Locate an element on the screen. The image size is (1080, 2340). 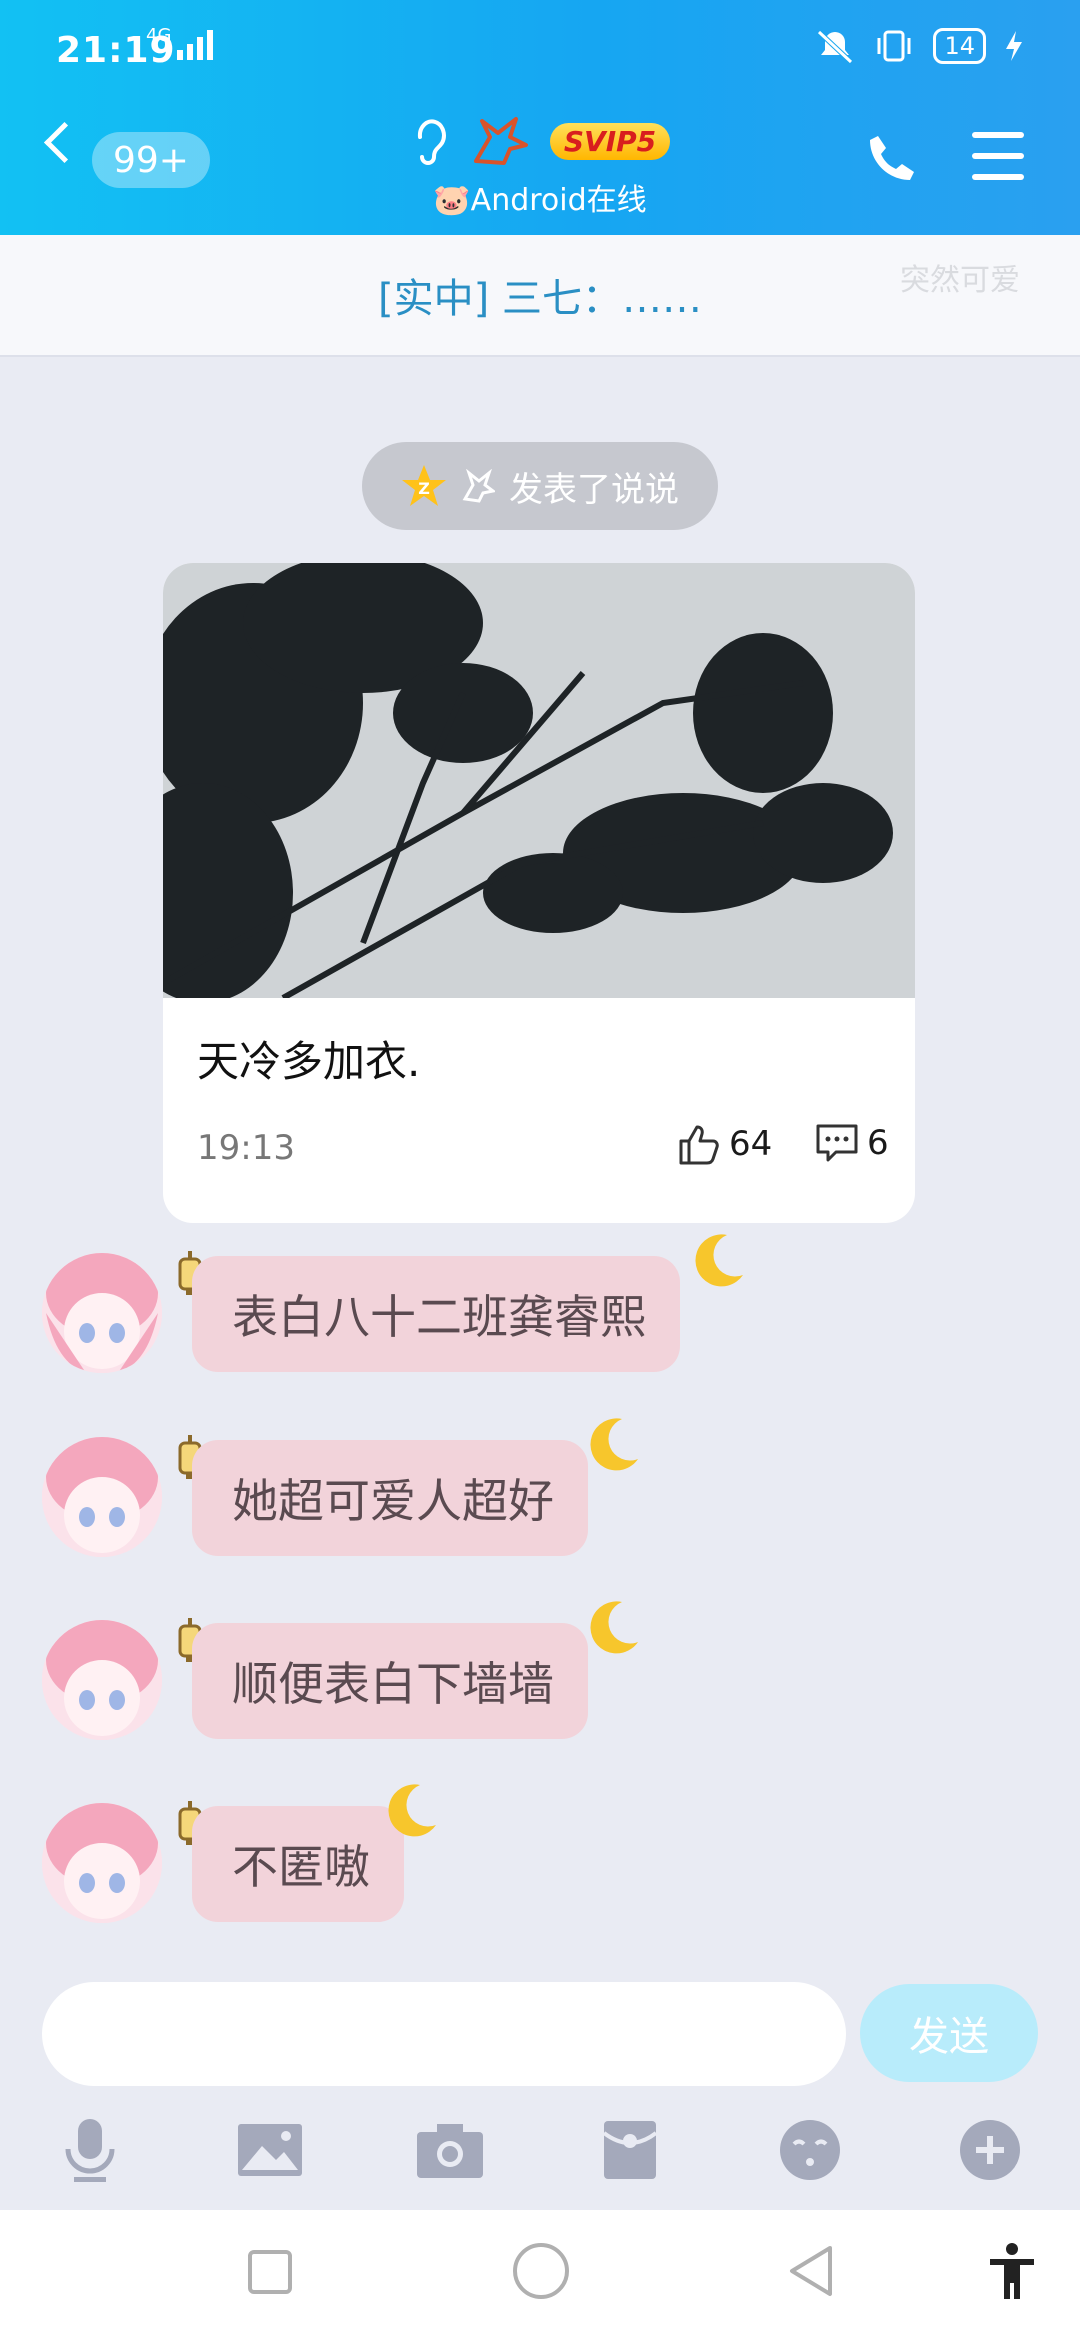
navigation-bar is located at coordinates (540, 2275).